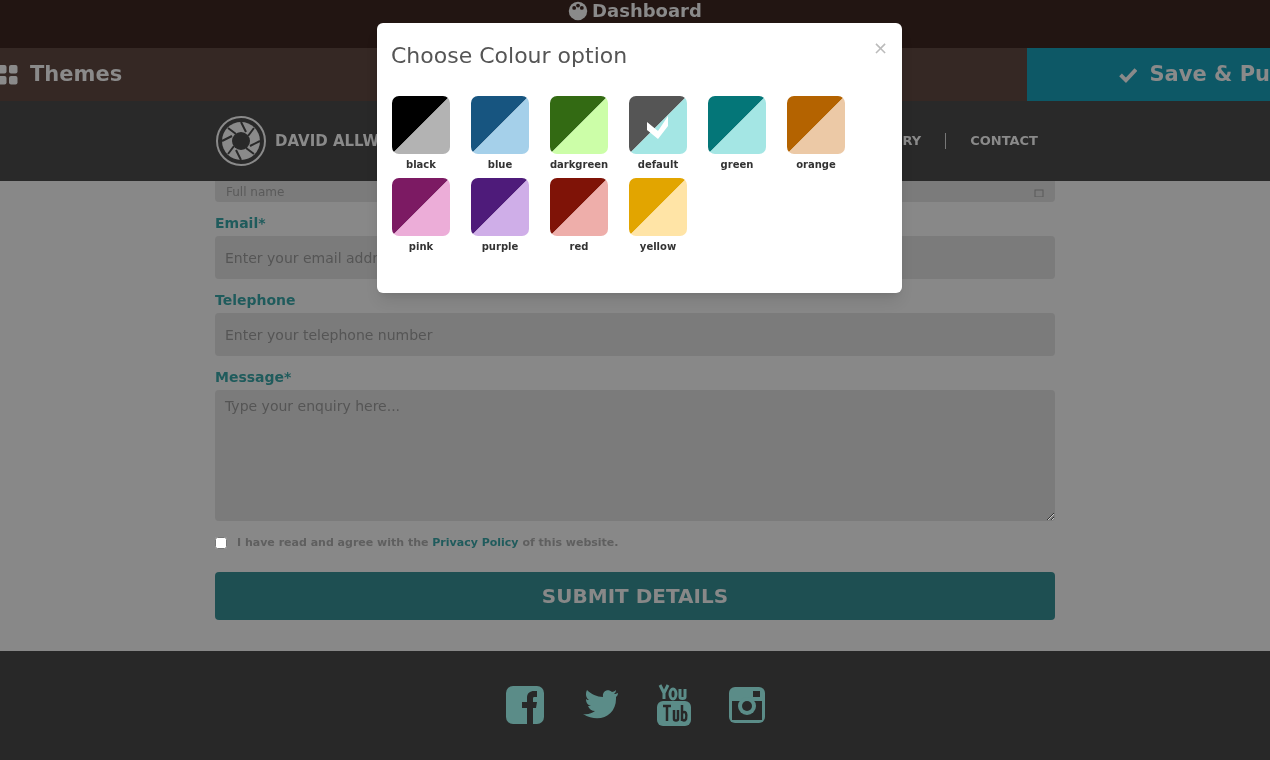 This screenshot has height=760, width=1270. I want to click on privacy-policy-link: Privacy Policy, so click(475, 542).